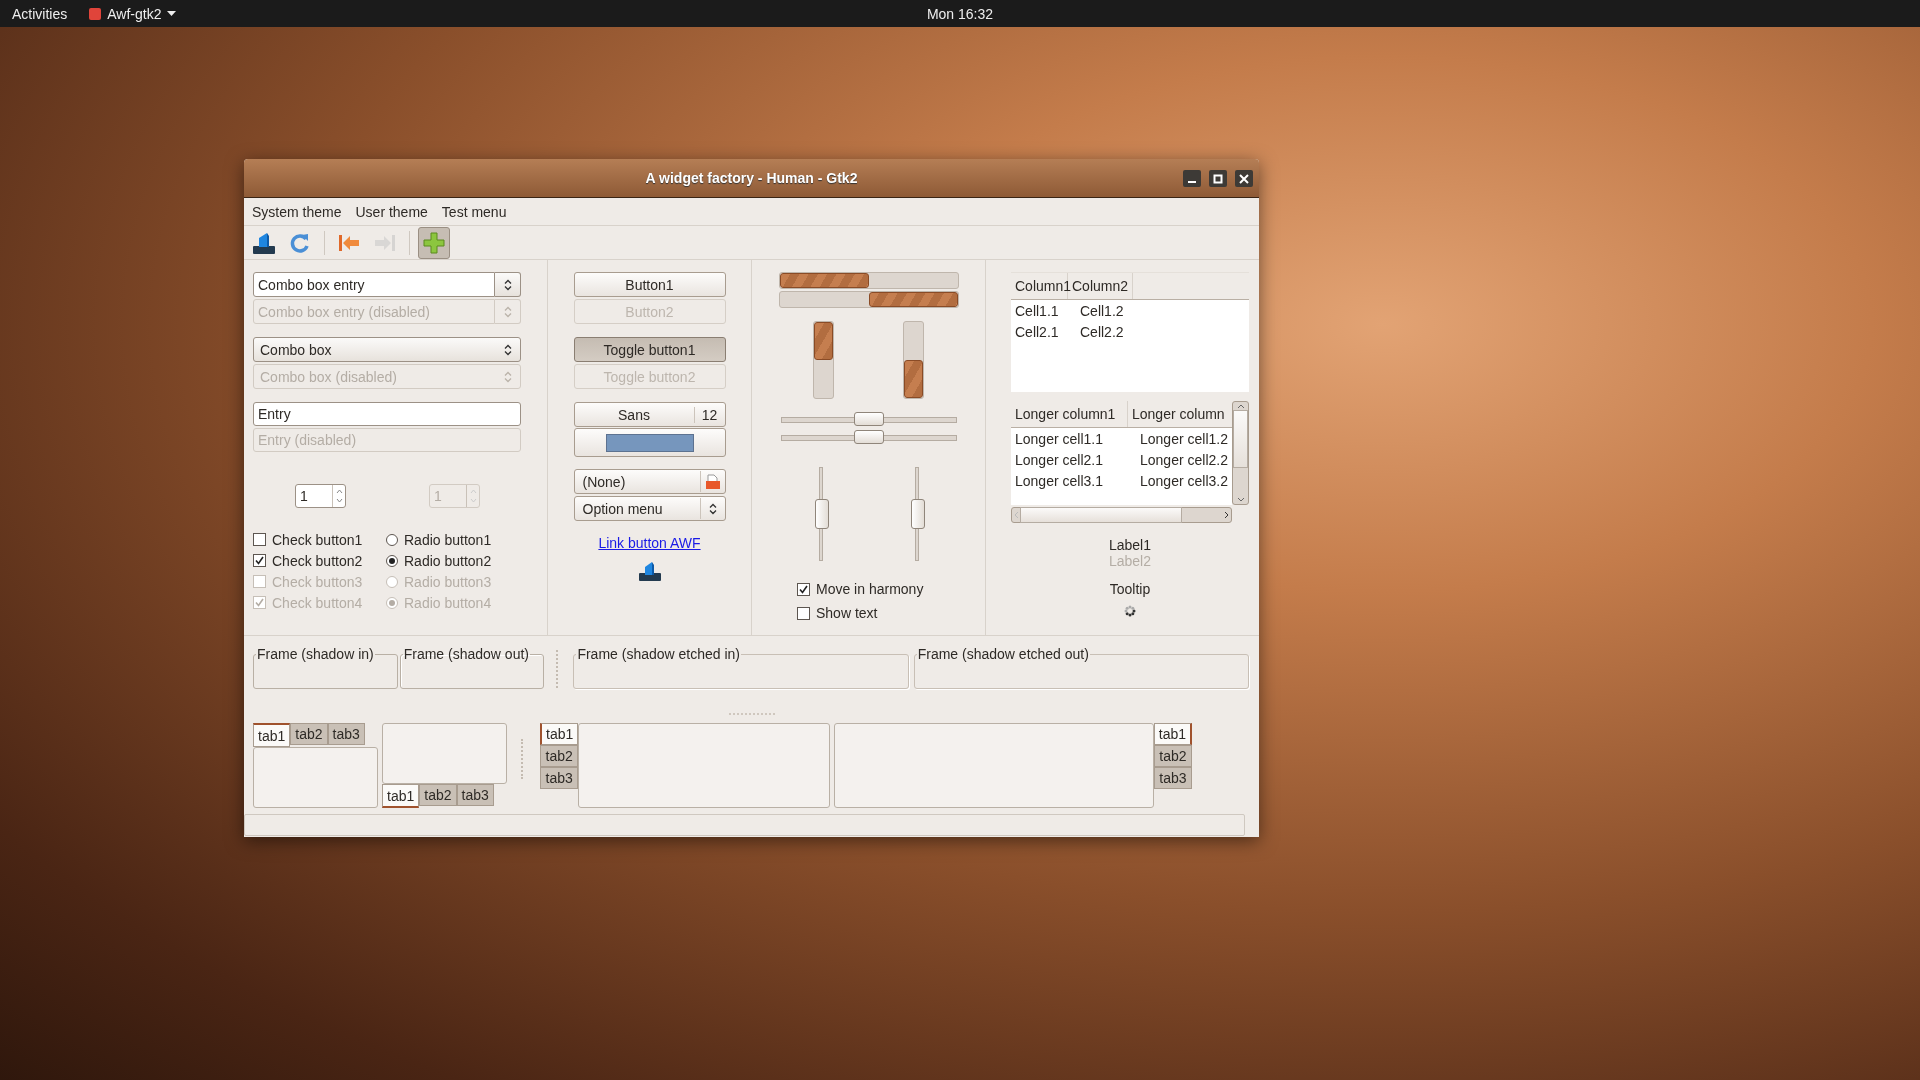  Describe the element at coordinates (1192, 181) in the screenshot. I see `minimize-icon` at that location.